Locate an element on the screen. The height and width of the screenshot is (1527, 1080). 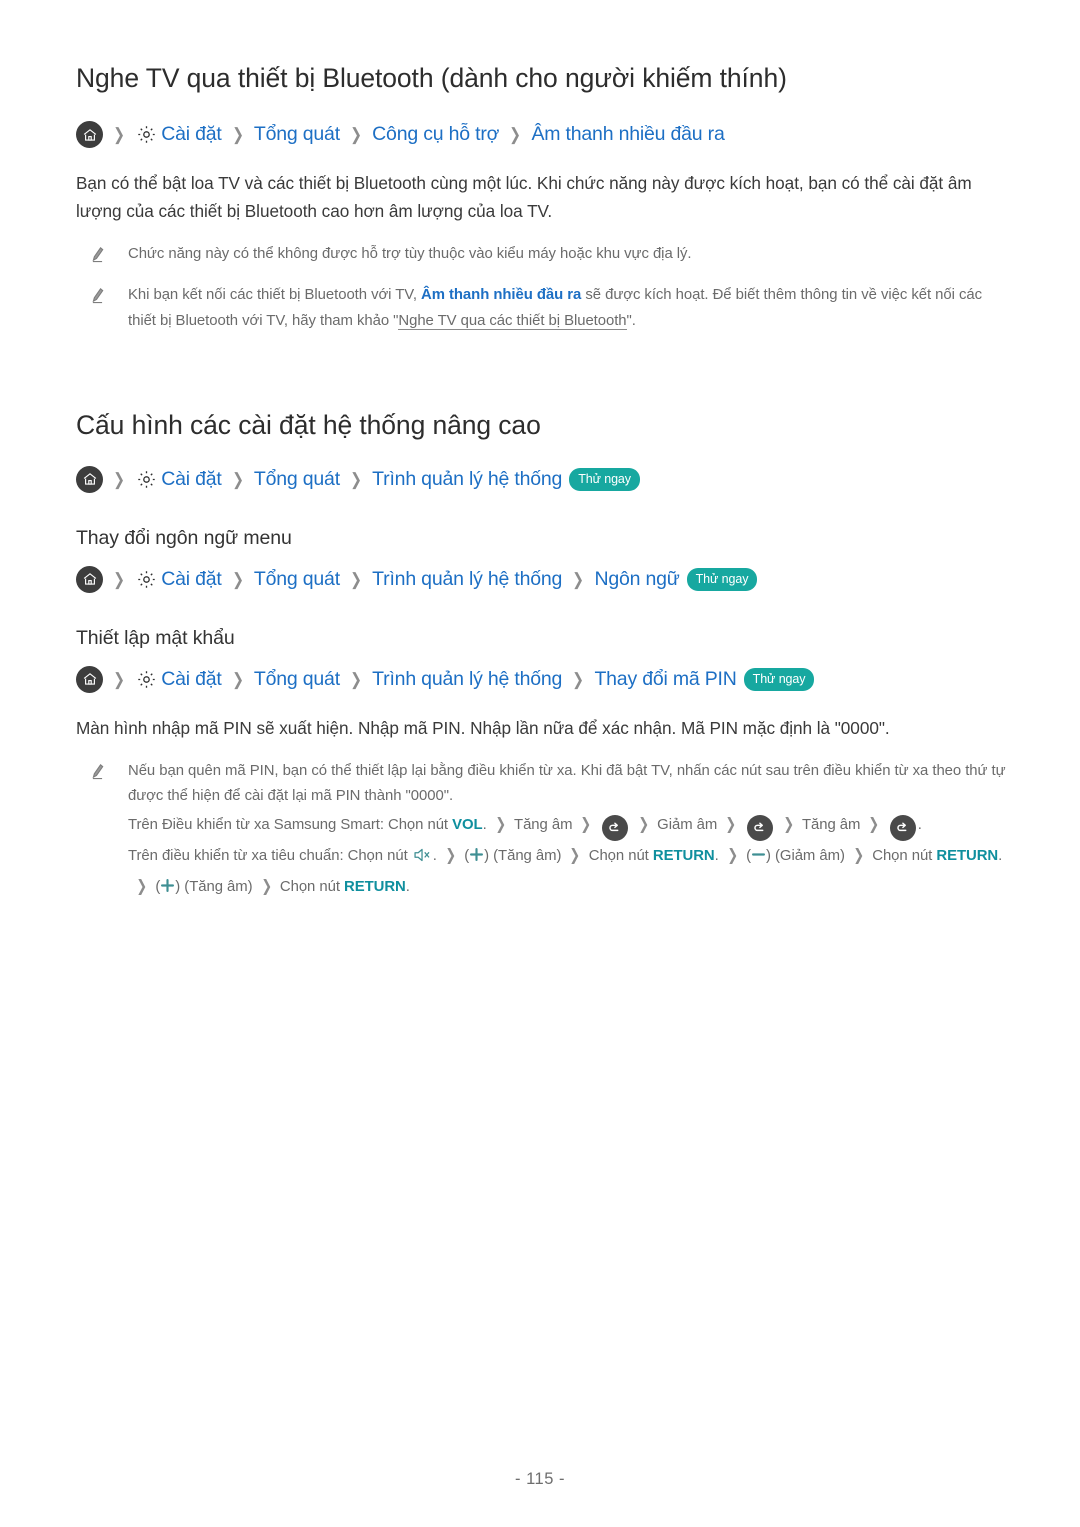
step-volume-down: Giảm âm is located at coordinates (687, 824).